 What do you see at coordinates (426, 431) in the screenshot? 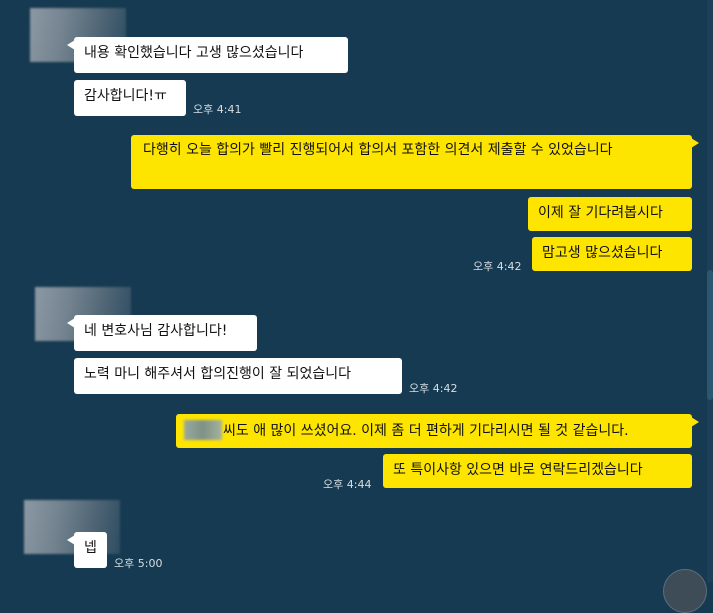
I see `message-text: 씨도 애 많이 쓰셨어요. 이제 좀 더 편하게 기다리시면 될 것 같습니다.` at bounding box center [426, 431].